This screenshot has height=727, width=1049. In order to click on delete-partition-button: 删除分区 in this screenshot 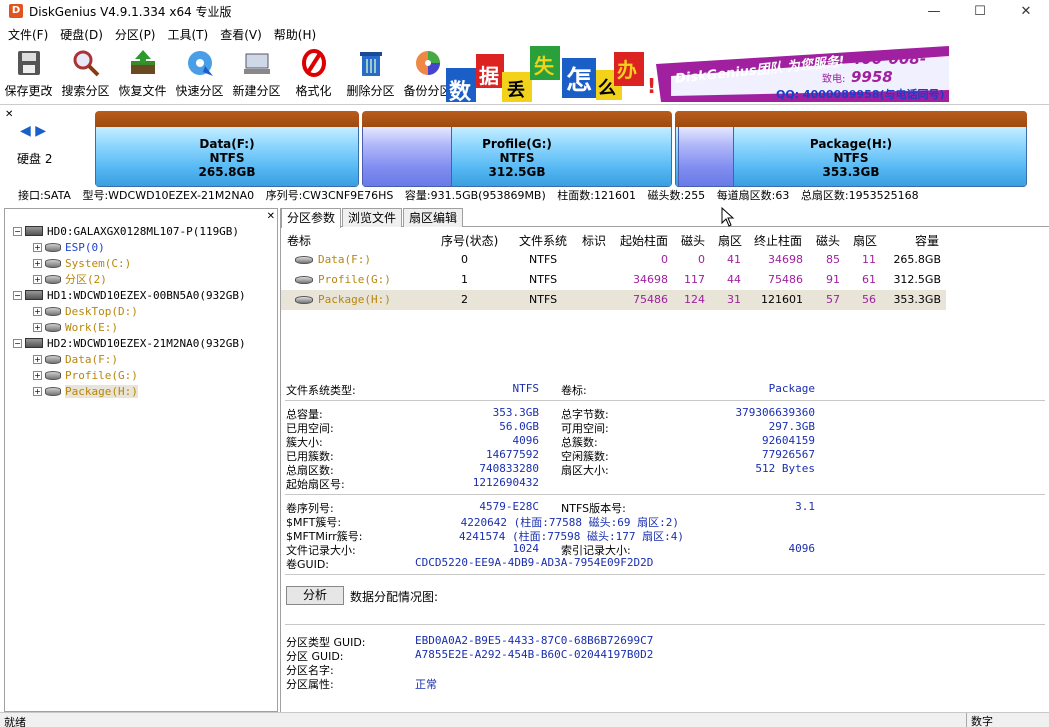, I will do `click(370, 74)`.